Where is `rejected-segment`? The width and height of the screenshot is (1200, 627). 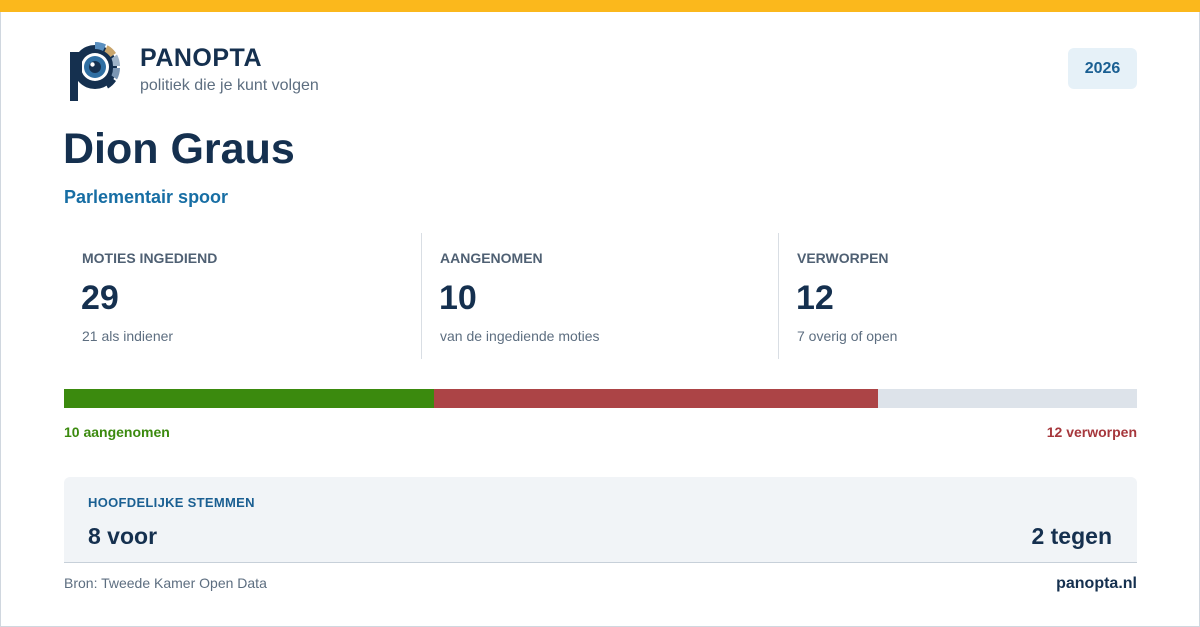
rejected-segment is located at coordinates (656, 398).